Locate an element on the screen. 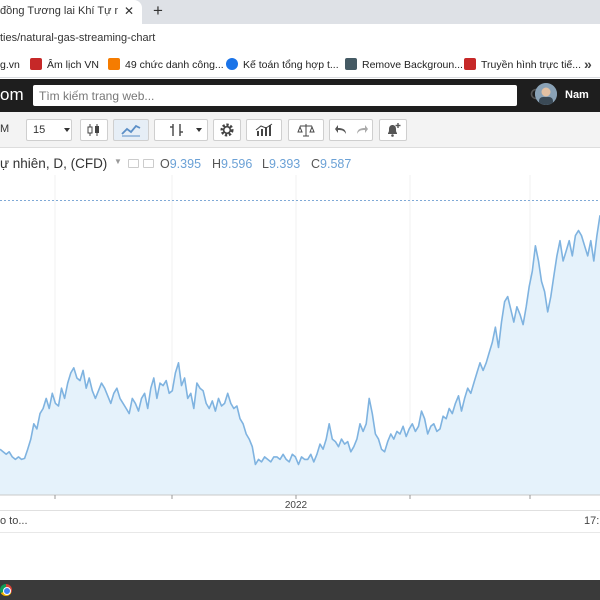  candlestick-button is located at coordinates (94, 130).